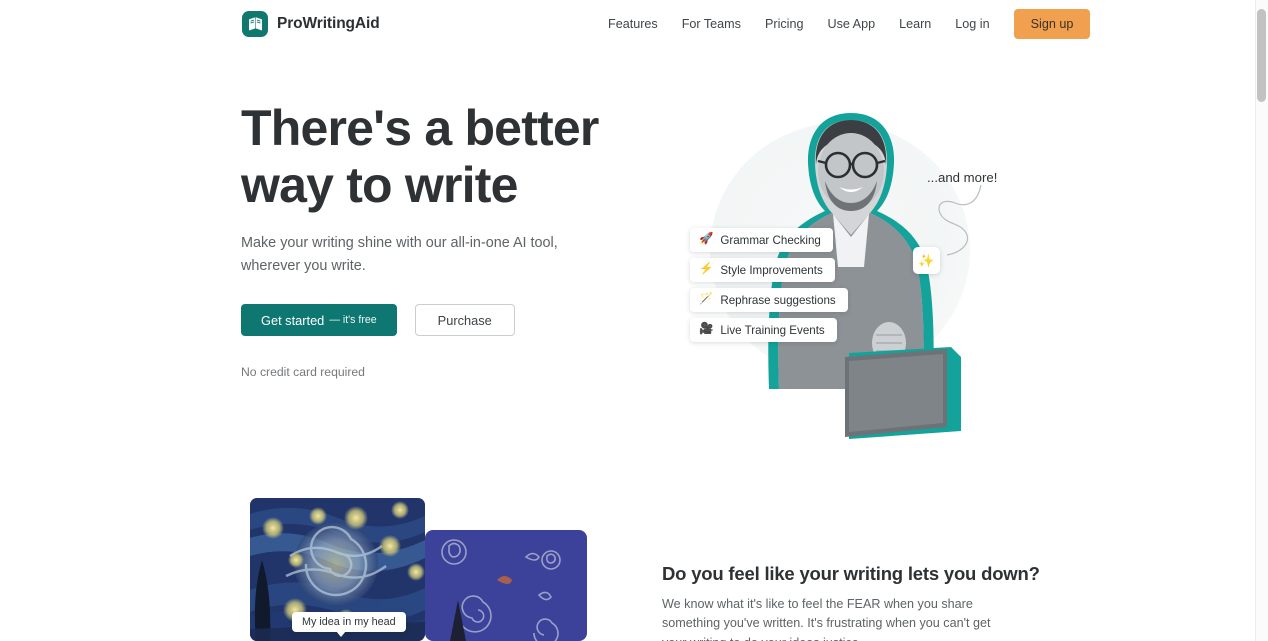 This screenshot has width=1268, height=641. Describe the element at coordinates (633, 24) in the screenshot. I see `nav-item-features: Features` at that location.